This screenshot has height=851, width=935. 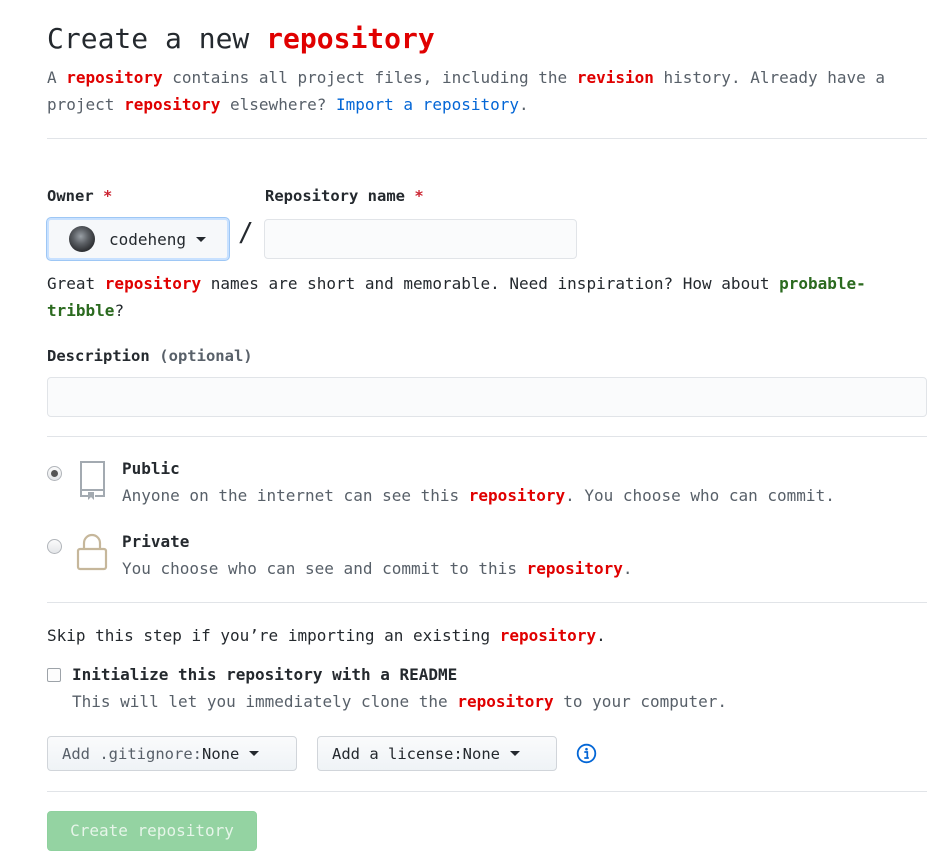 I want to click on owner-name: codeheng, so click(x=148, y=239).